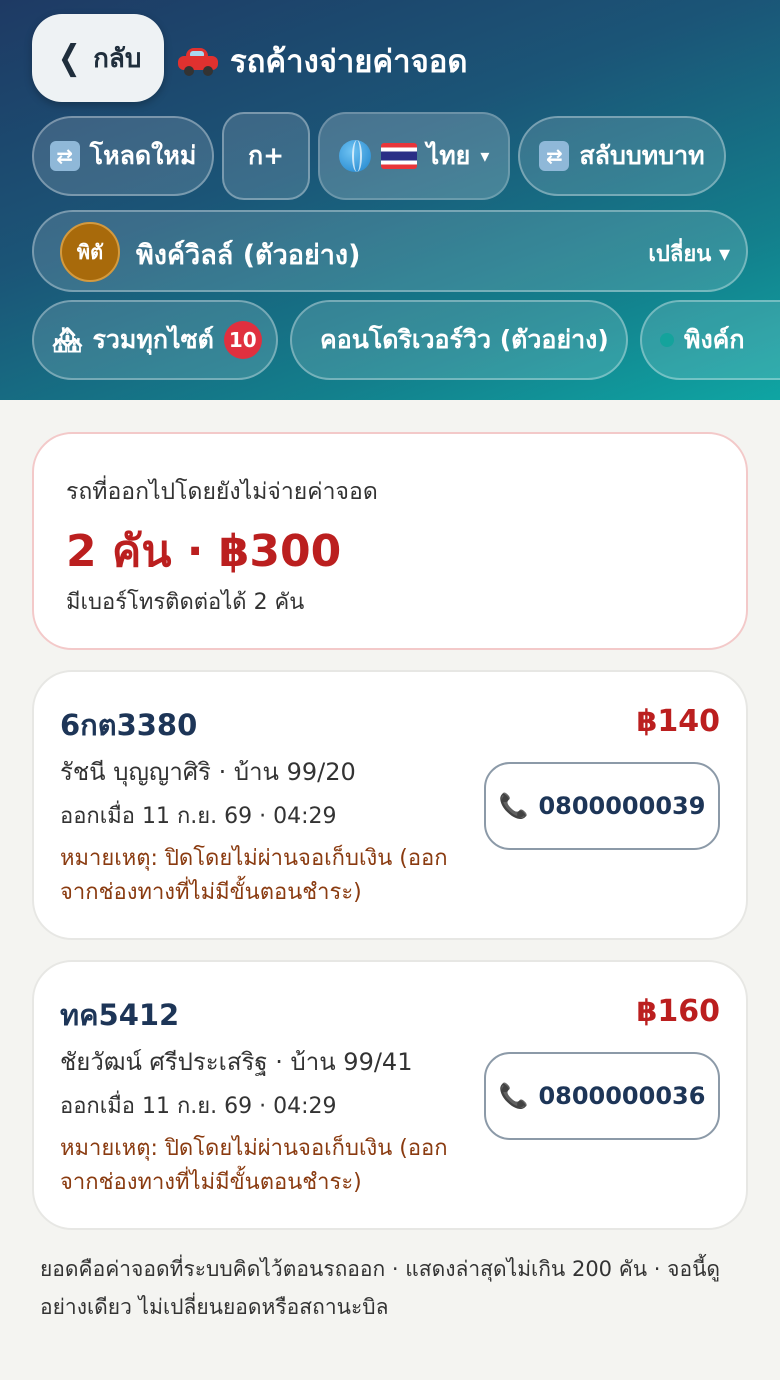 This screenshot has height=1380, width=780. I want to click on amount-due: ฿140, so click(678, 721).